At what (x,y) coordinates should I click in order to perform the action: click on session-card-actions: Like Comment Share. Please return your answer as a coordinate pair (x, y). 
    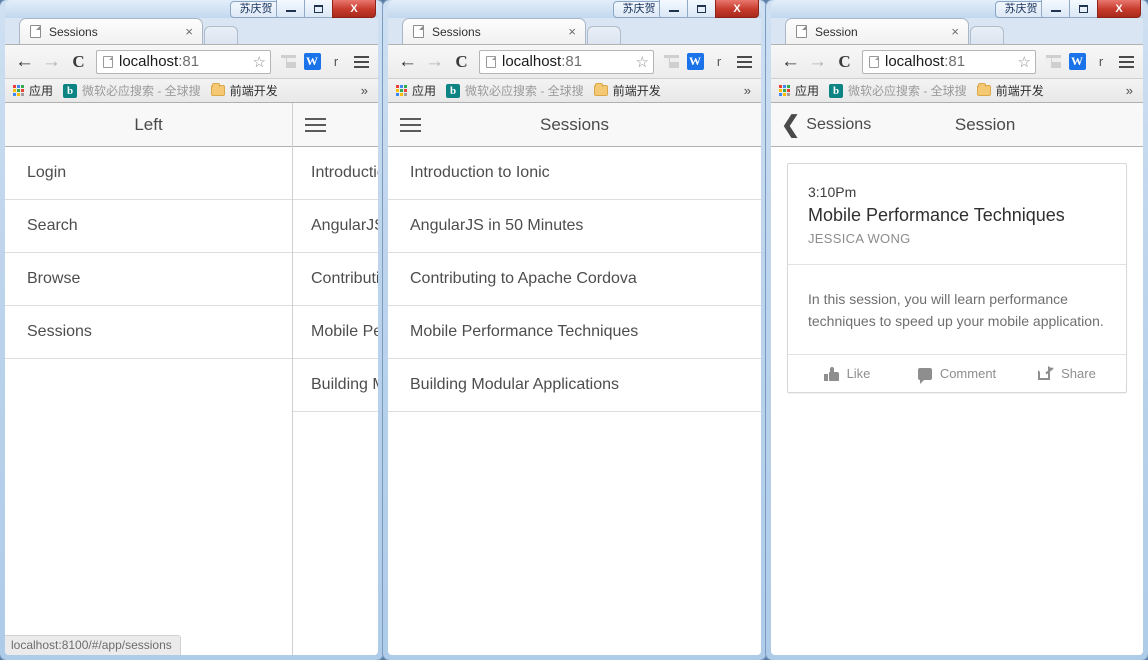
    Looking at the image, I should click on (957, 373).